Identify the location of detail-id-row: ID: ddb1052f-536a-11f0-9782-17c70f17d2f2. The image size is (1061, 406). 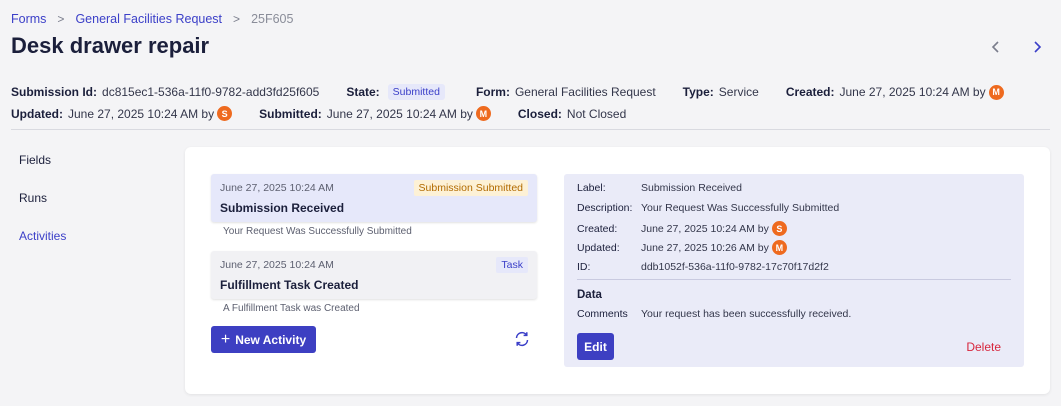
(703, 267).